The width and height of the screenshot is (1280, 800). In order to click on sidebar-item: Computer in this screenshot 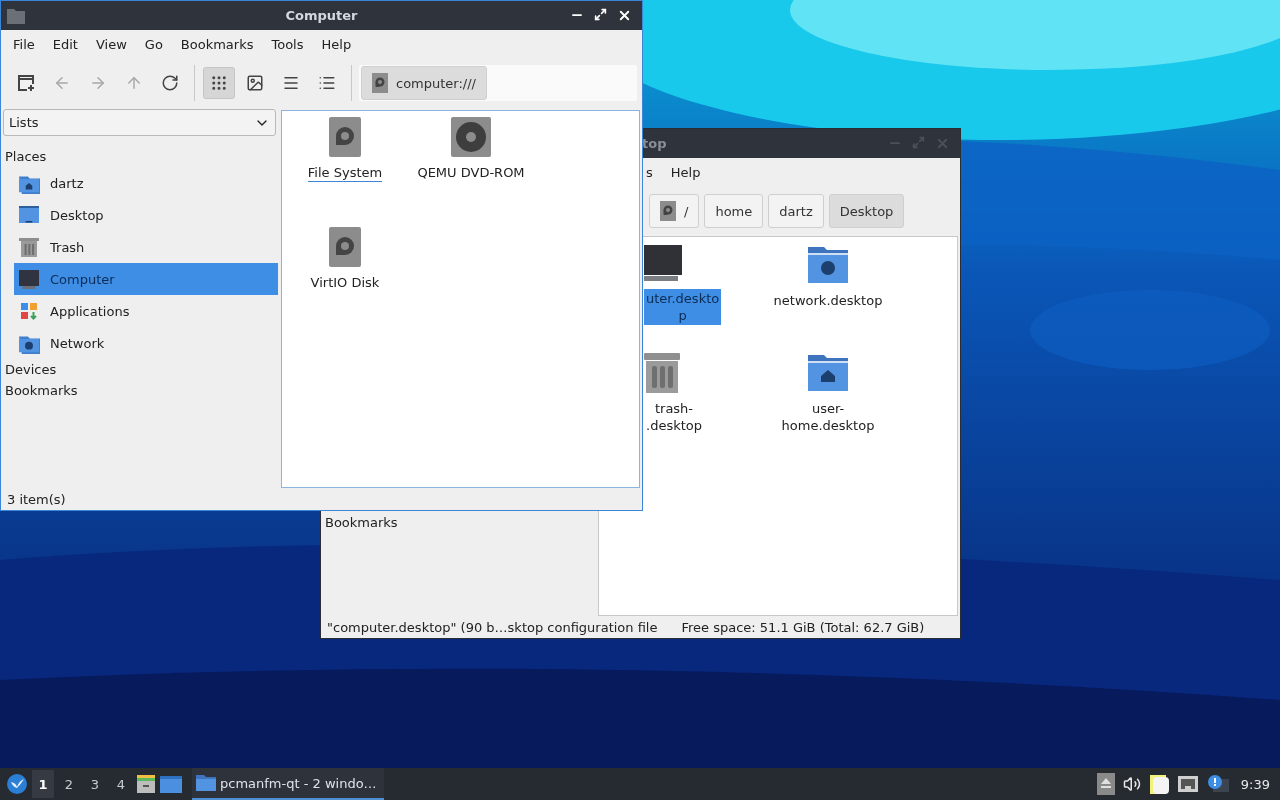, I will do `click(146, 279)`.